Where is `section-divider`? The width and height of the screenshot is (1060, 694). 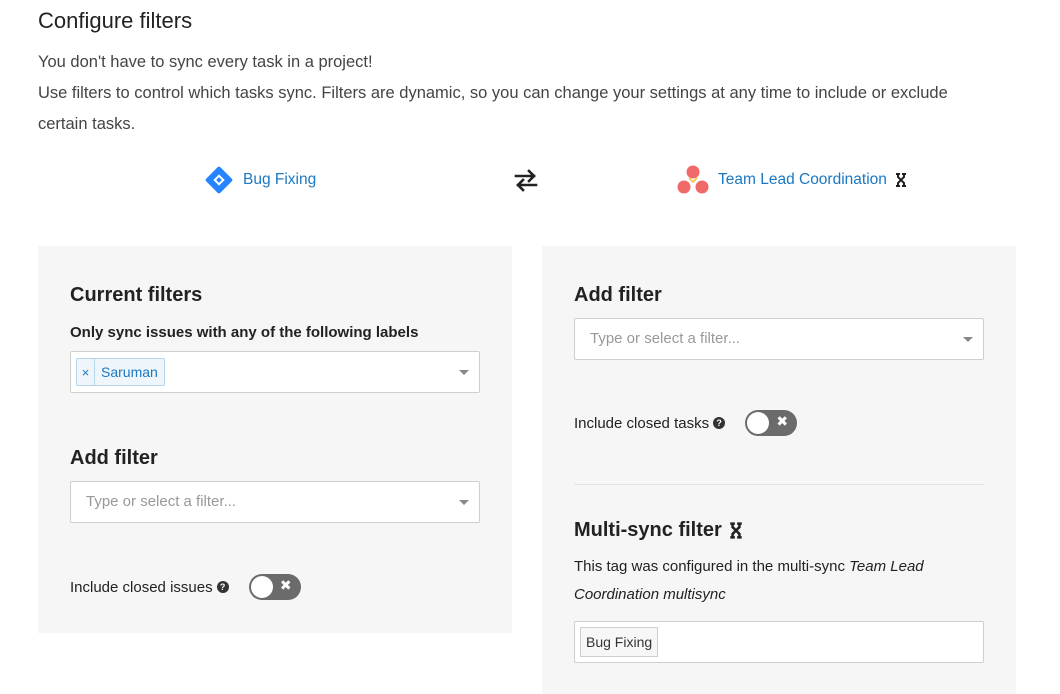 section-divider is located at coordinates (779, 484).